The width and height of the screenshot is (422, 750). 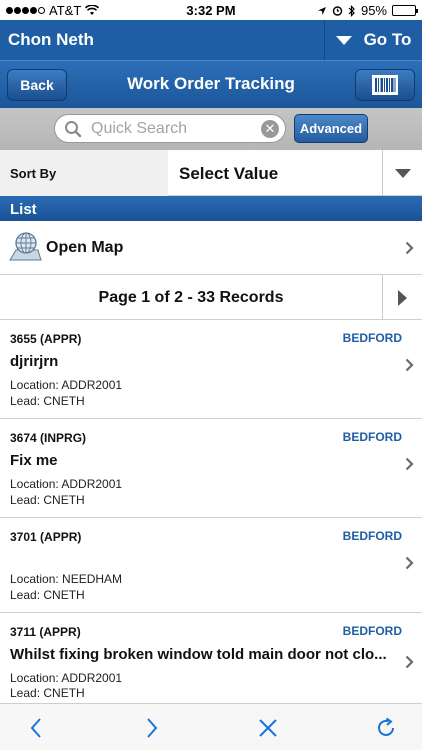 I want to click on chevron-left-icon, so click(x=35, y=728).